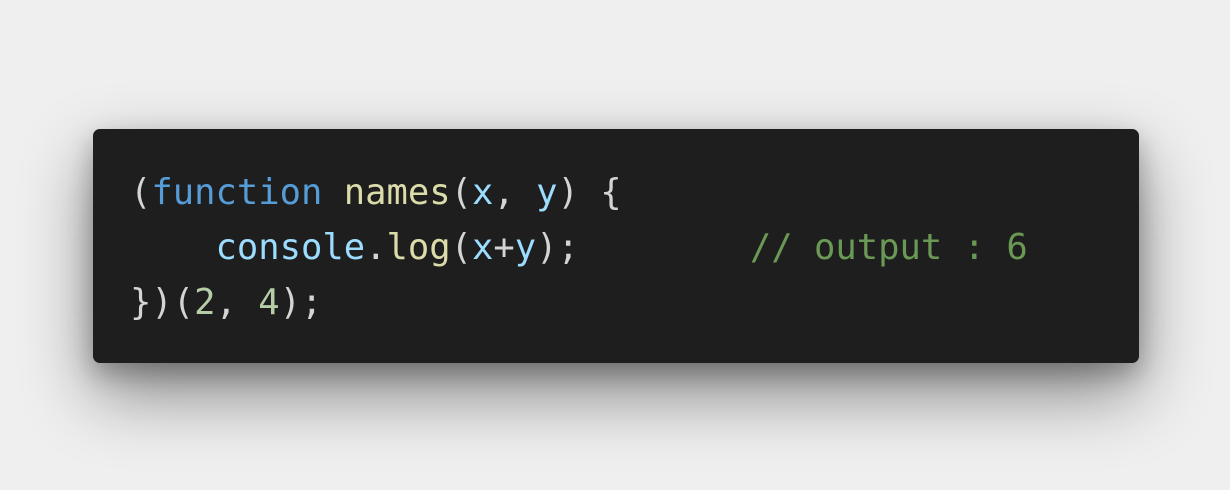 The image size is (1230, 490). What do you see at coordinates (557, 247) in the screenshot?
I see `token-close-paren-semicolon: );` at bounding box center [557, 247].